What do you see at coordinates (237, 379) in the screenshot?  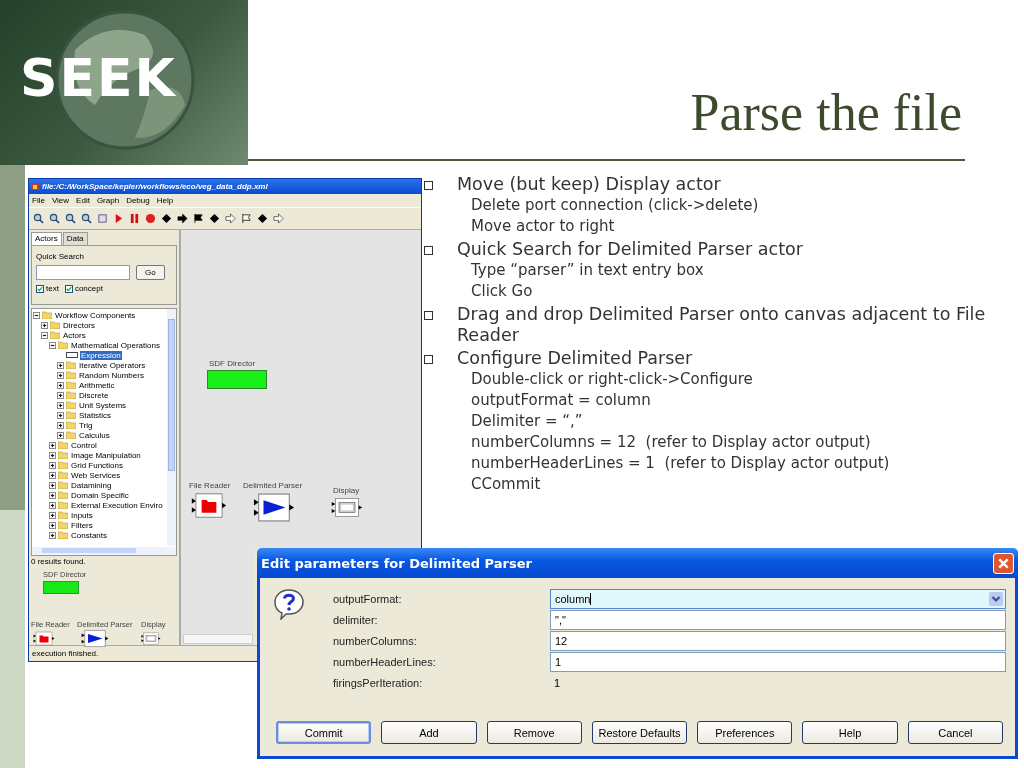 I see `director-block` at bounding box center [237, 379].